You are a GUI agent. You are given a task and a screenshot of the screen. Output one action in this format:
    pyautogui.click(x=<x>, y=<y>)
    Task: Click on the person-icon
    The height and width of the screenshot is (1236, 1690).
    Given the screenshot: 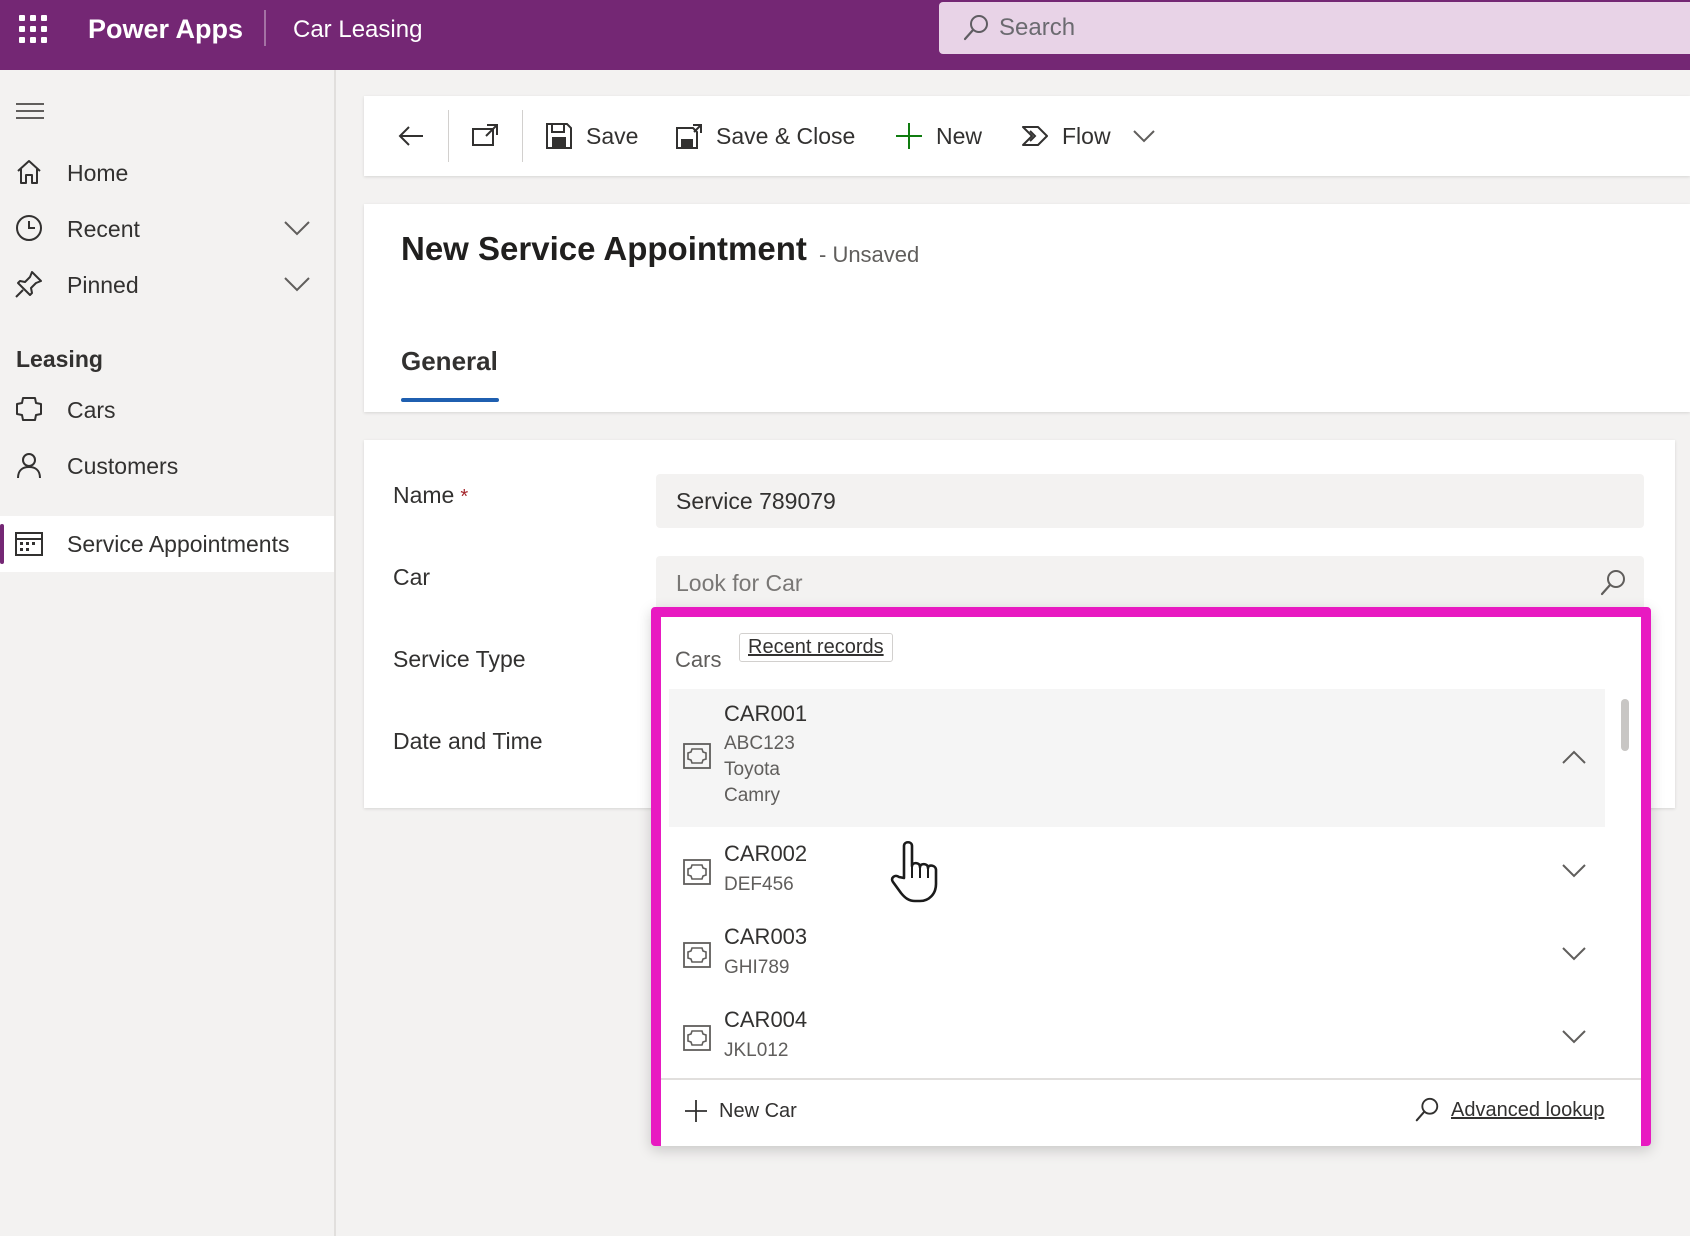 What is the action you would take?
    pyautogui.click(x=29, y=466)
    